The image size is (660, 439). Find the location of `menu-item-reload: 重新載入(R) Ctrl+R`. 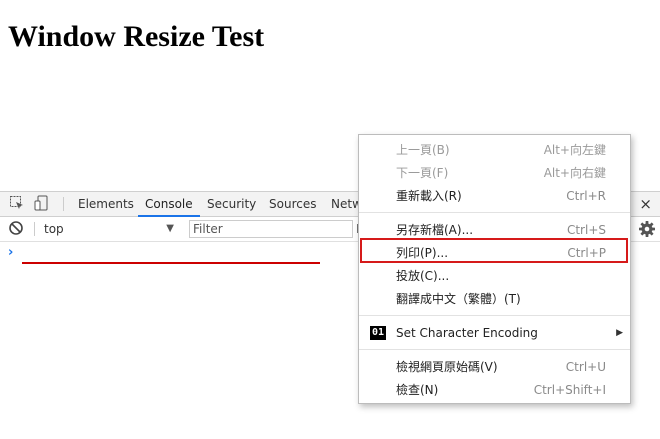

menu-item-reload: 重新載入(R) Ctrl+R is located at coordinates (494, 196).